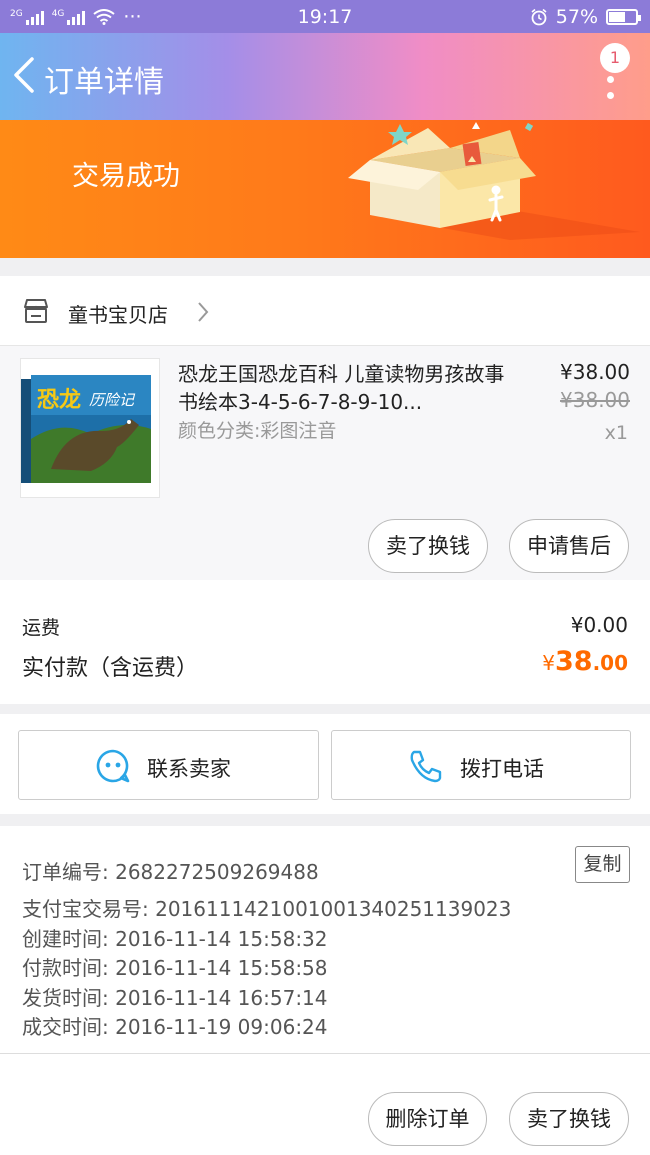  Describe the element at coordinates (110, 668) in the screenshot. I see `paid-label: 实付款（含运费）` at that location.